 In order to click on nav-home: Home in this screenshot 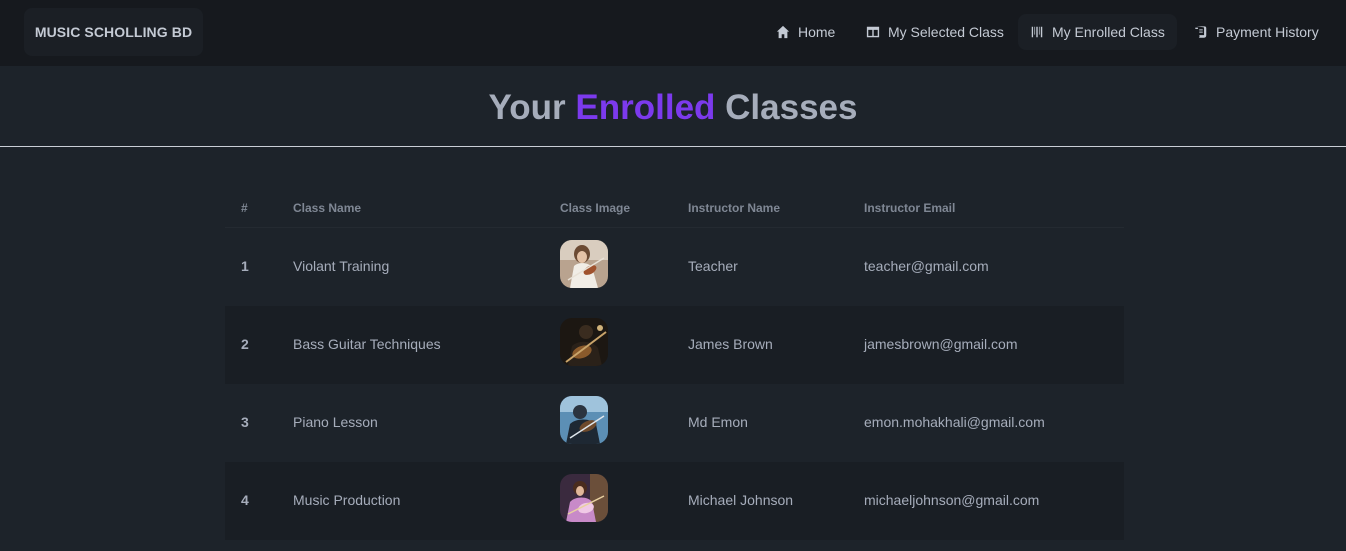, I will do `click(805, 32)`.